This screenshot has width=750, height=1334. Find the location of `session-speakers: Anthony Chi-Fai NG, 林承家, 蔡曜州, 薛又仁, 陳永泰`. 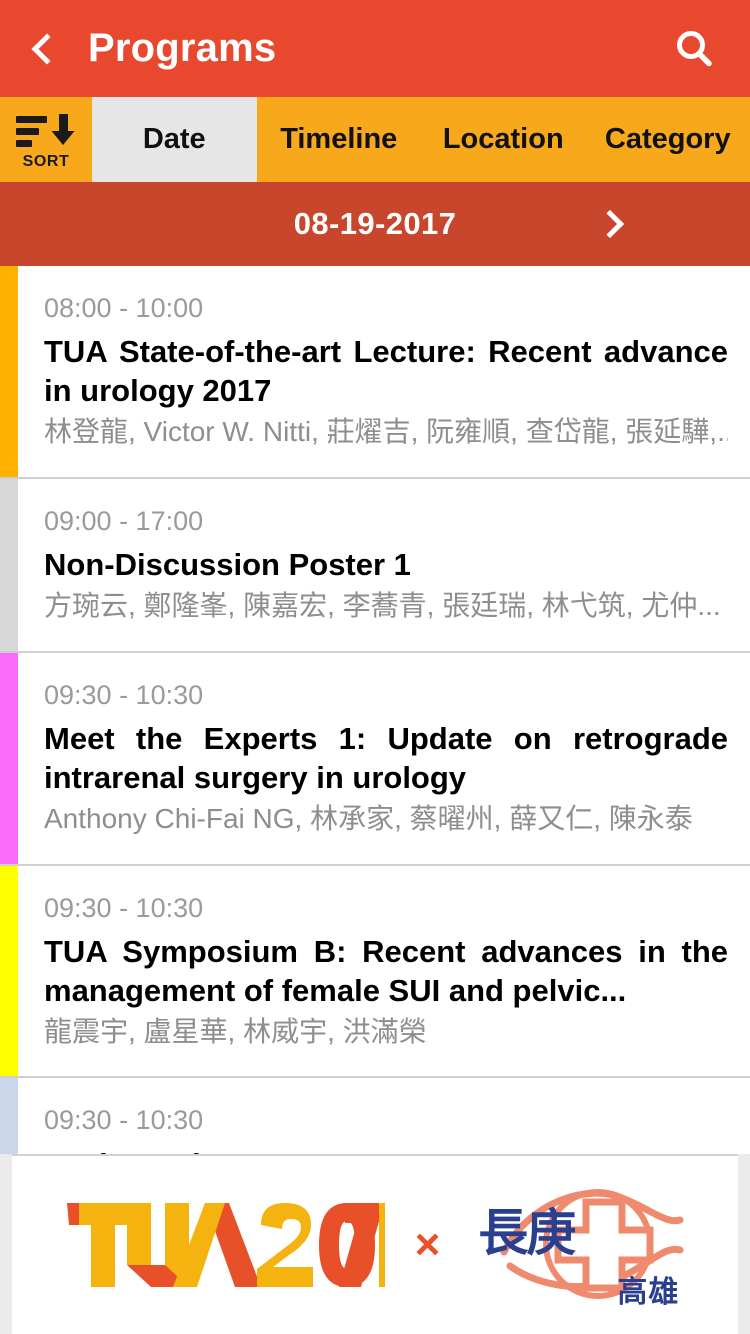

session-speakers: Anthony Chi-Fai NG, 林承家, 蔡曜州, 薛又仁, 陳永泰 is located at coordinates (368, 819).